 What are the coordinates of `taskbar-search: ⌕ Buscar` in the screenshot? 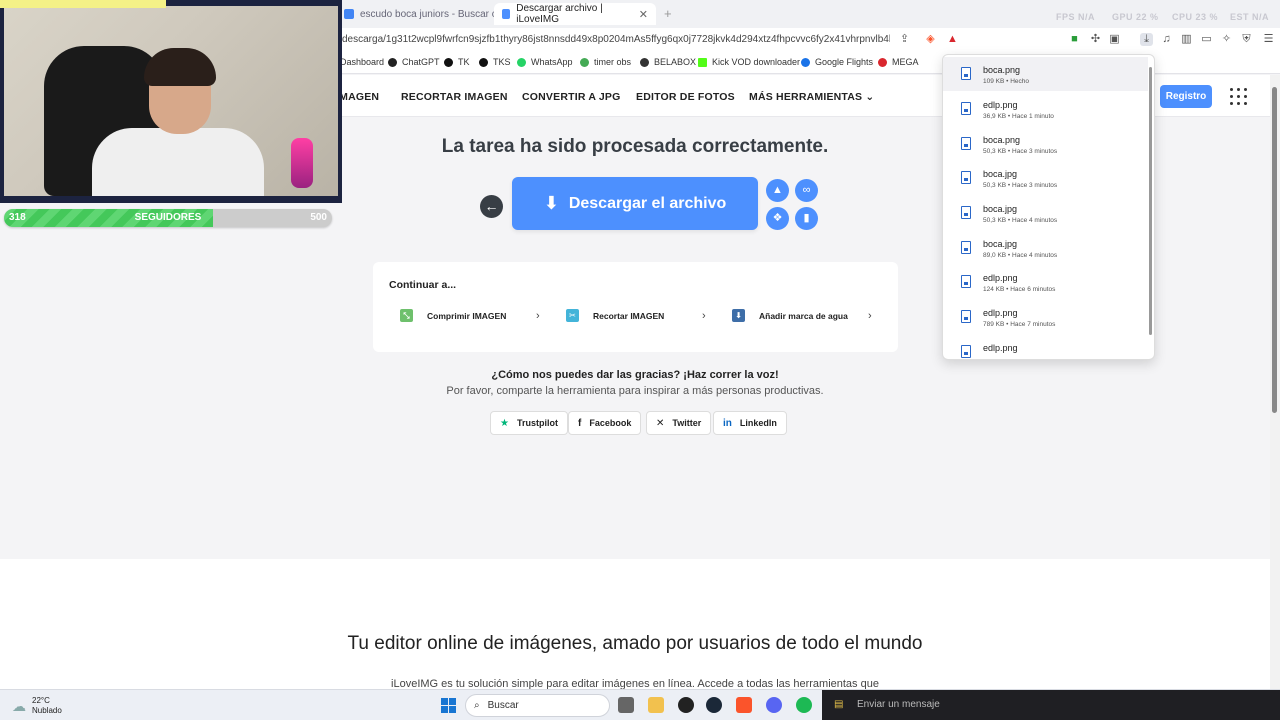 It's located at (537, 705).